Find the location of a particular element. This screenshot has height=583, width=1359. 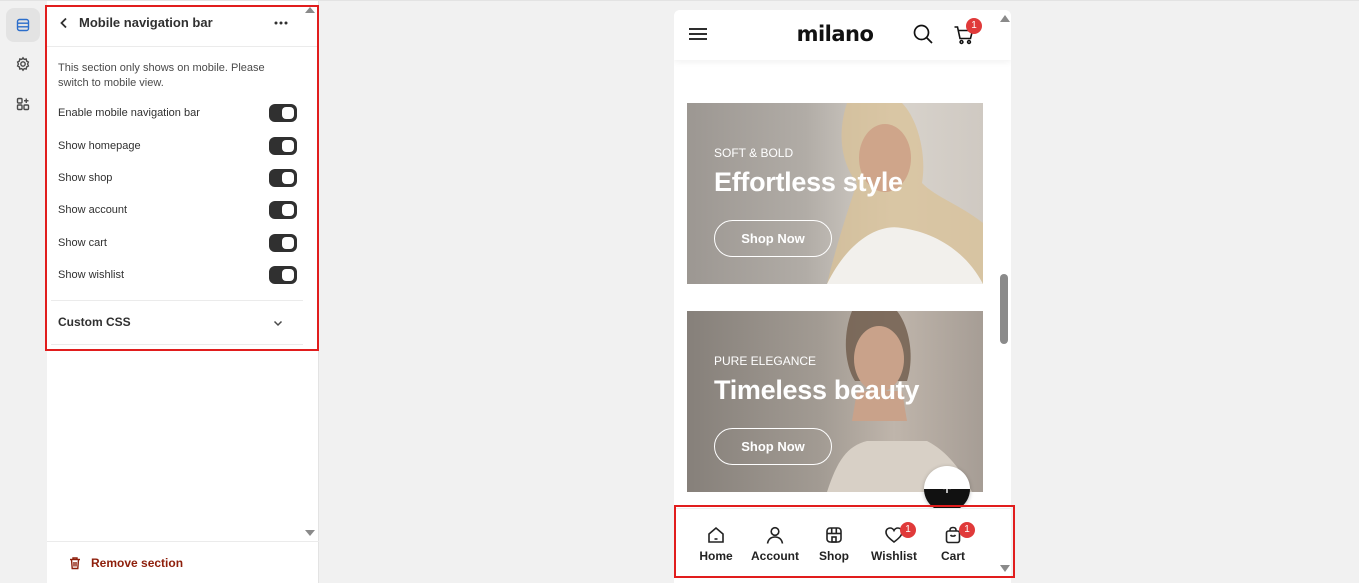

mobile-navigation-bar: Home Account Shop Wishlist 1 Cart 1 is located at coordinates (842, 545).